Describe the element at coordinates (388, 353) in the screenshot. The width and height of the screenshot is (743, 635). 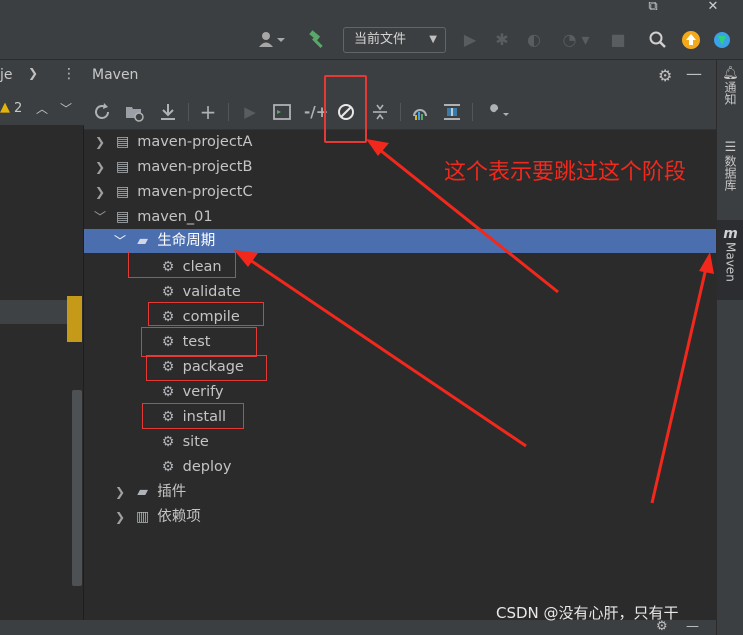
I see `arrow-to-lifecycle` at that location.